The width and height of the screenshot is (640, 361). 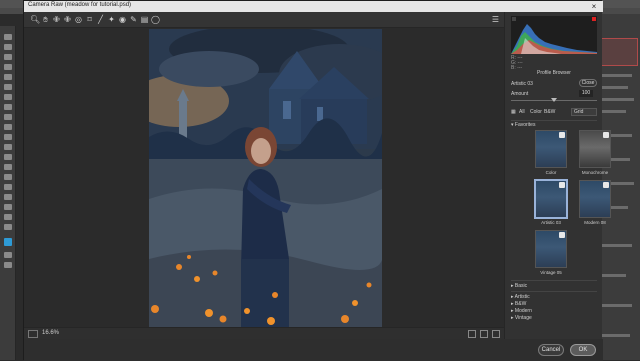 I want to click on view-select: Grid, so click(x=584, y=112).